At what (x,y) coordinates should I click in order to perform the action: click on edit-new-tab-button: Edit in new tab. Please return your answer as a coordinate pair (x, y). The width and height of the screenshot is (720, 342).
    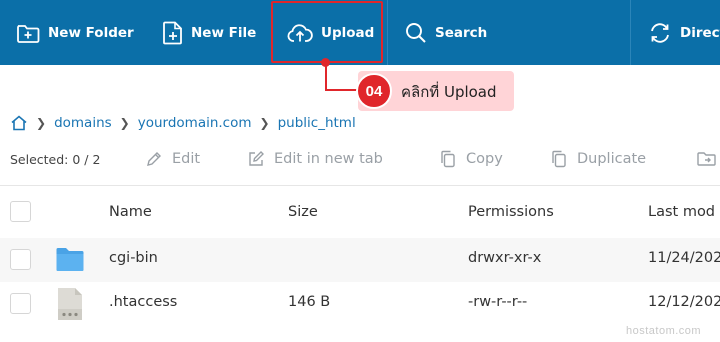
    Looking at the image, I should click on (315, 159).